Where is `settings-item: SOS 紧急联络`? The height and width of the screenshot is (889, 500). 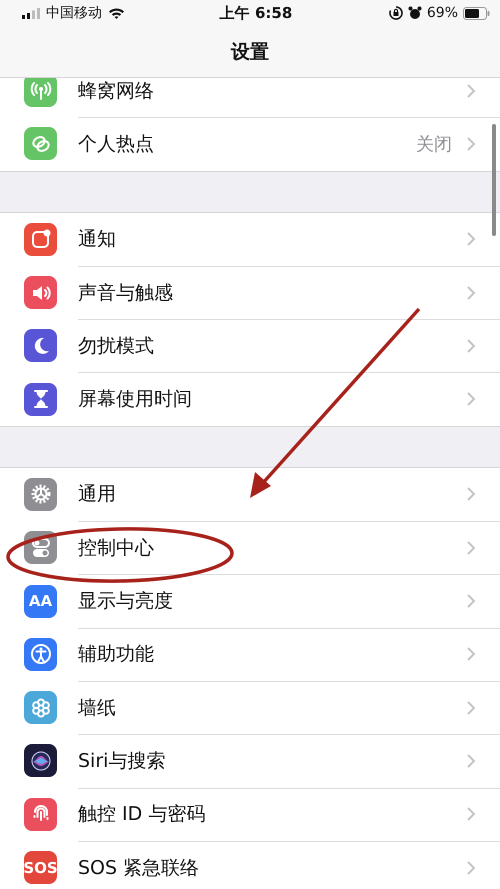
settings-item: SOS 紧急联络 is located at coordinates (272, 867).